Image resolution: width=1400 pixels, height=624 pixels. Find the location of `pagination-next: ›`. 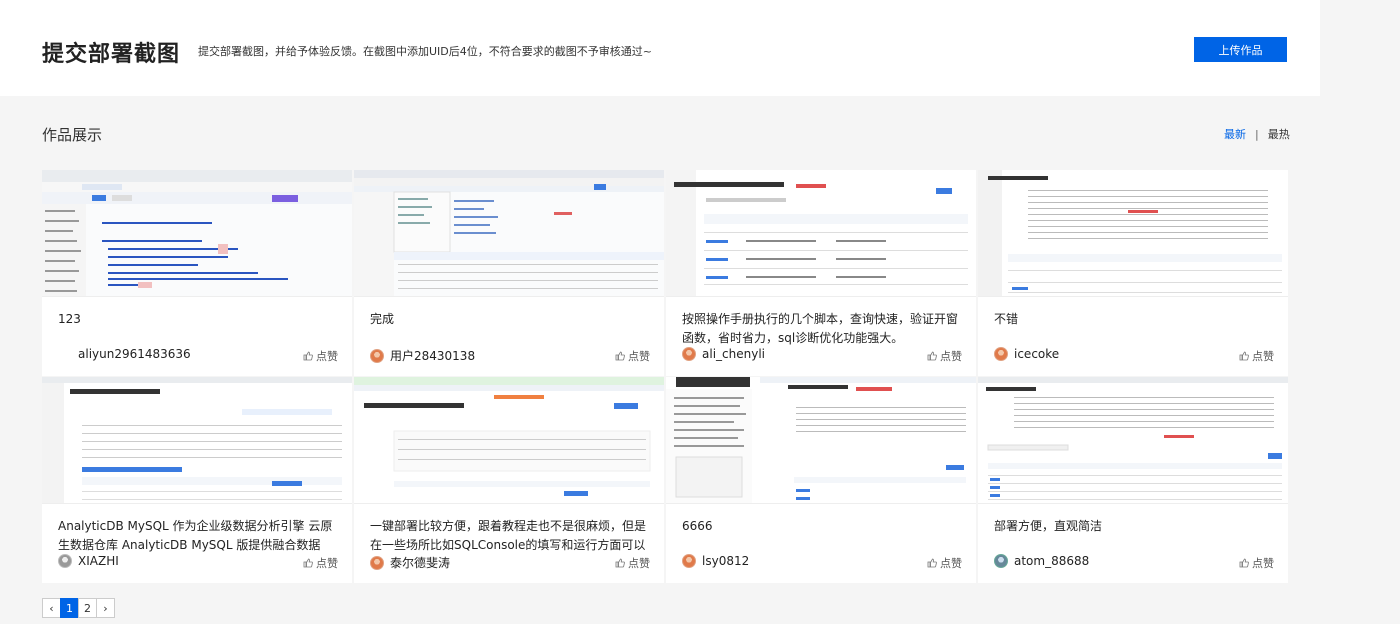

pagination-next: › is located at coordinates (105, 608).